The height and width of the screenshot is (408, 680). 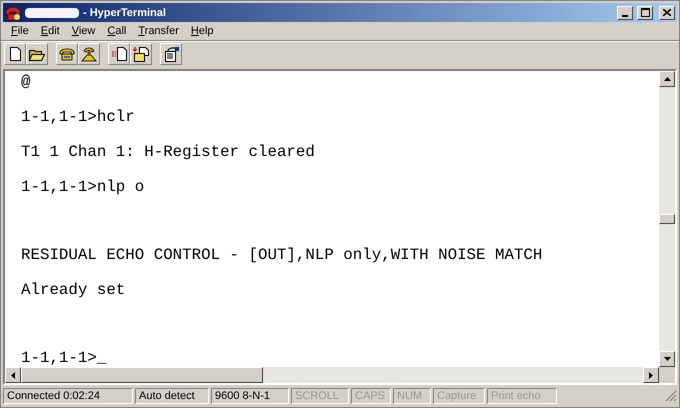 I want to click on status-pane: Print echo, so click(x=522, y=396).